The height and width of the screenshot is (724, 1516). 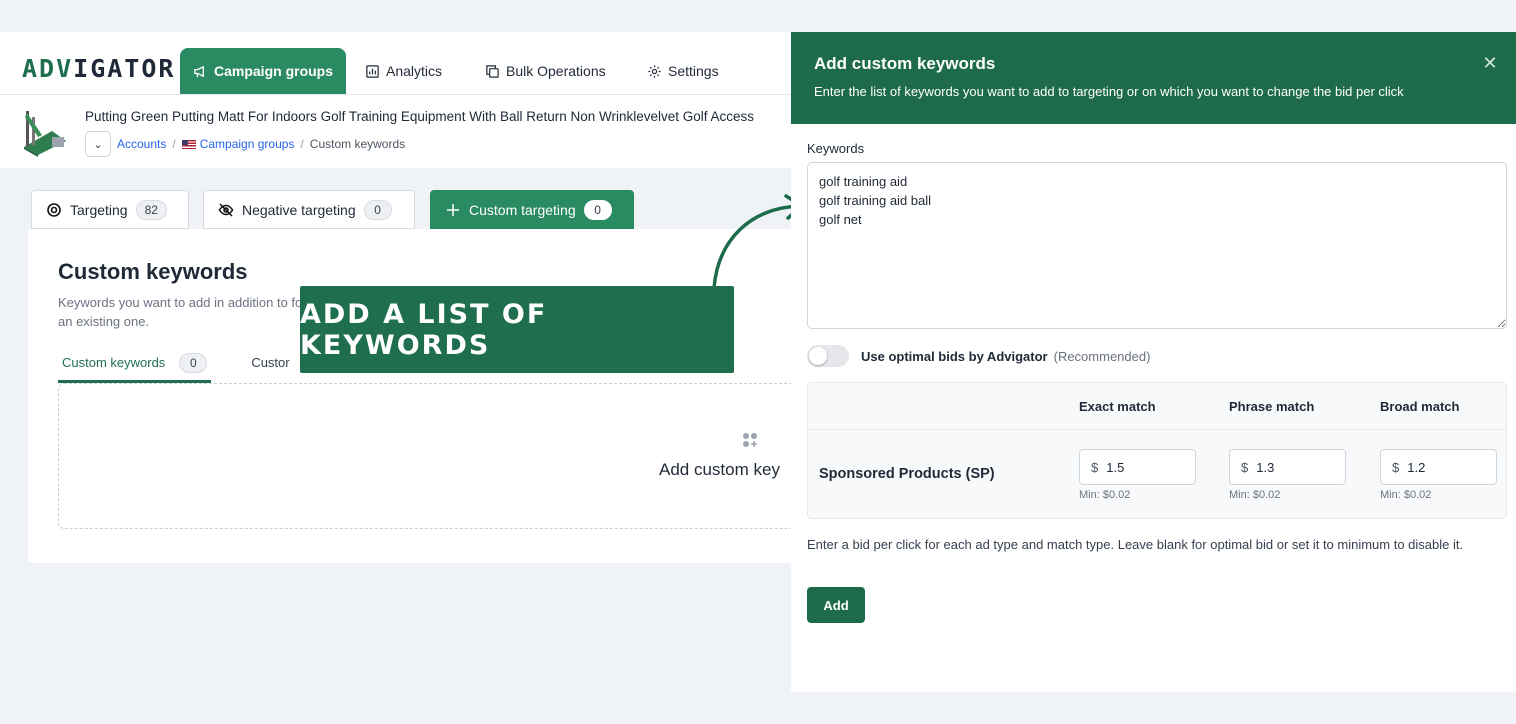 I want to click on empty-state-text: Add custom key, so click(x=719, y=469).